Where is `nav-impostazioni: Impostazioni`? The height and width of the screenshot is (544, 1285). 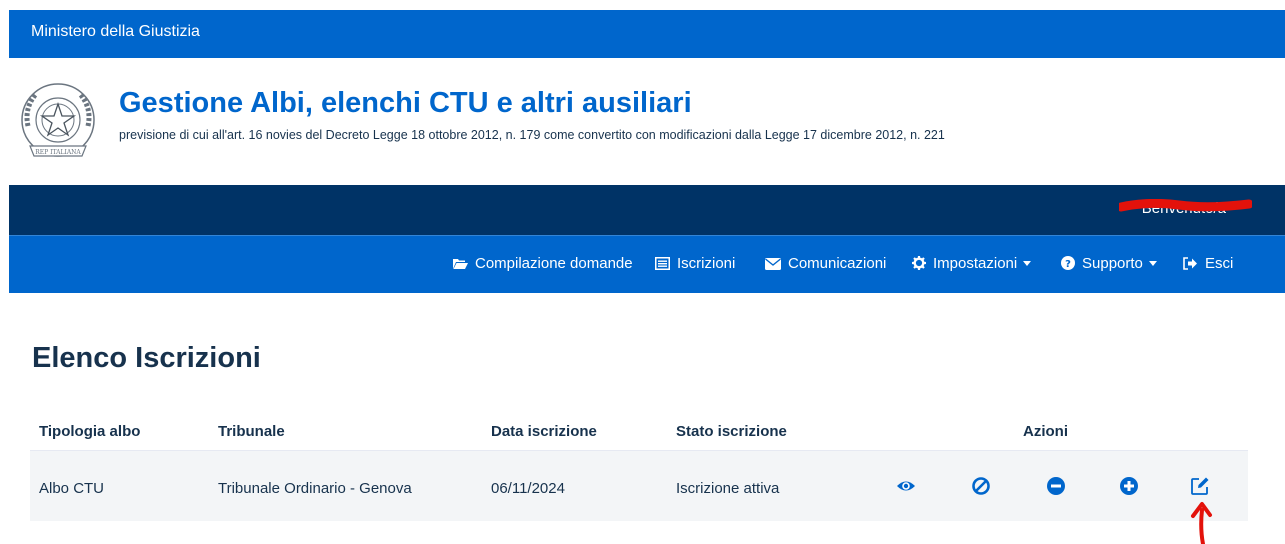 nav-impostazioni: Impostazioni is located at coordinates (972, 263).